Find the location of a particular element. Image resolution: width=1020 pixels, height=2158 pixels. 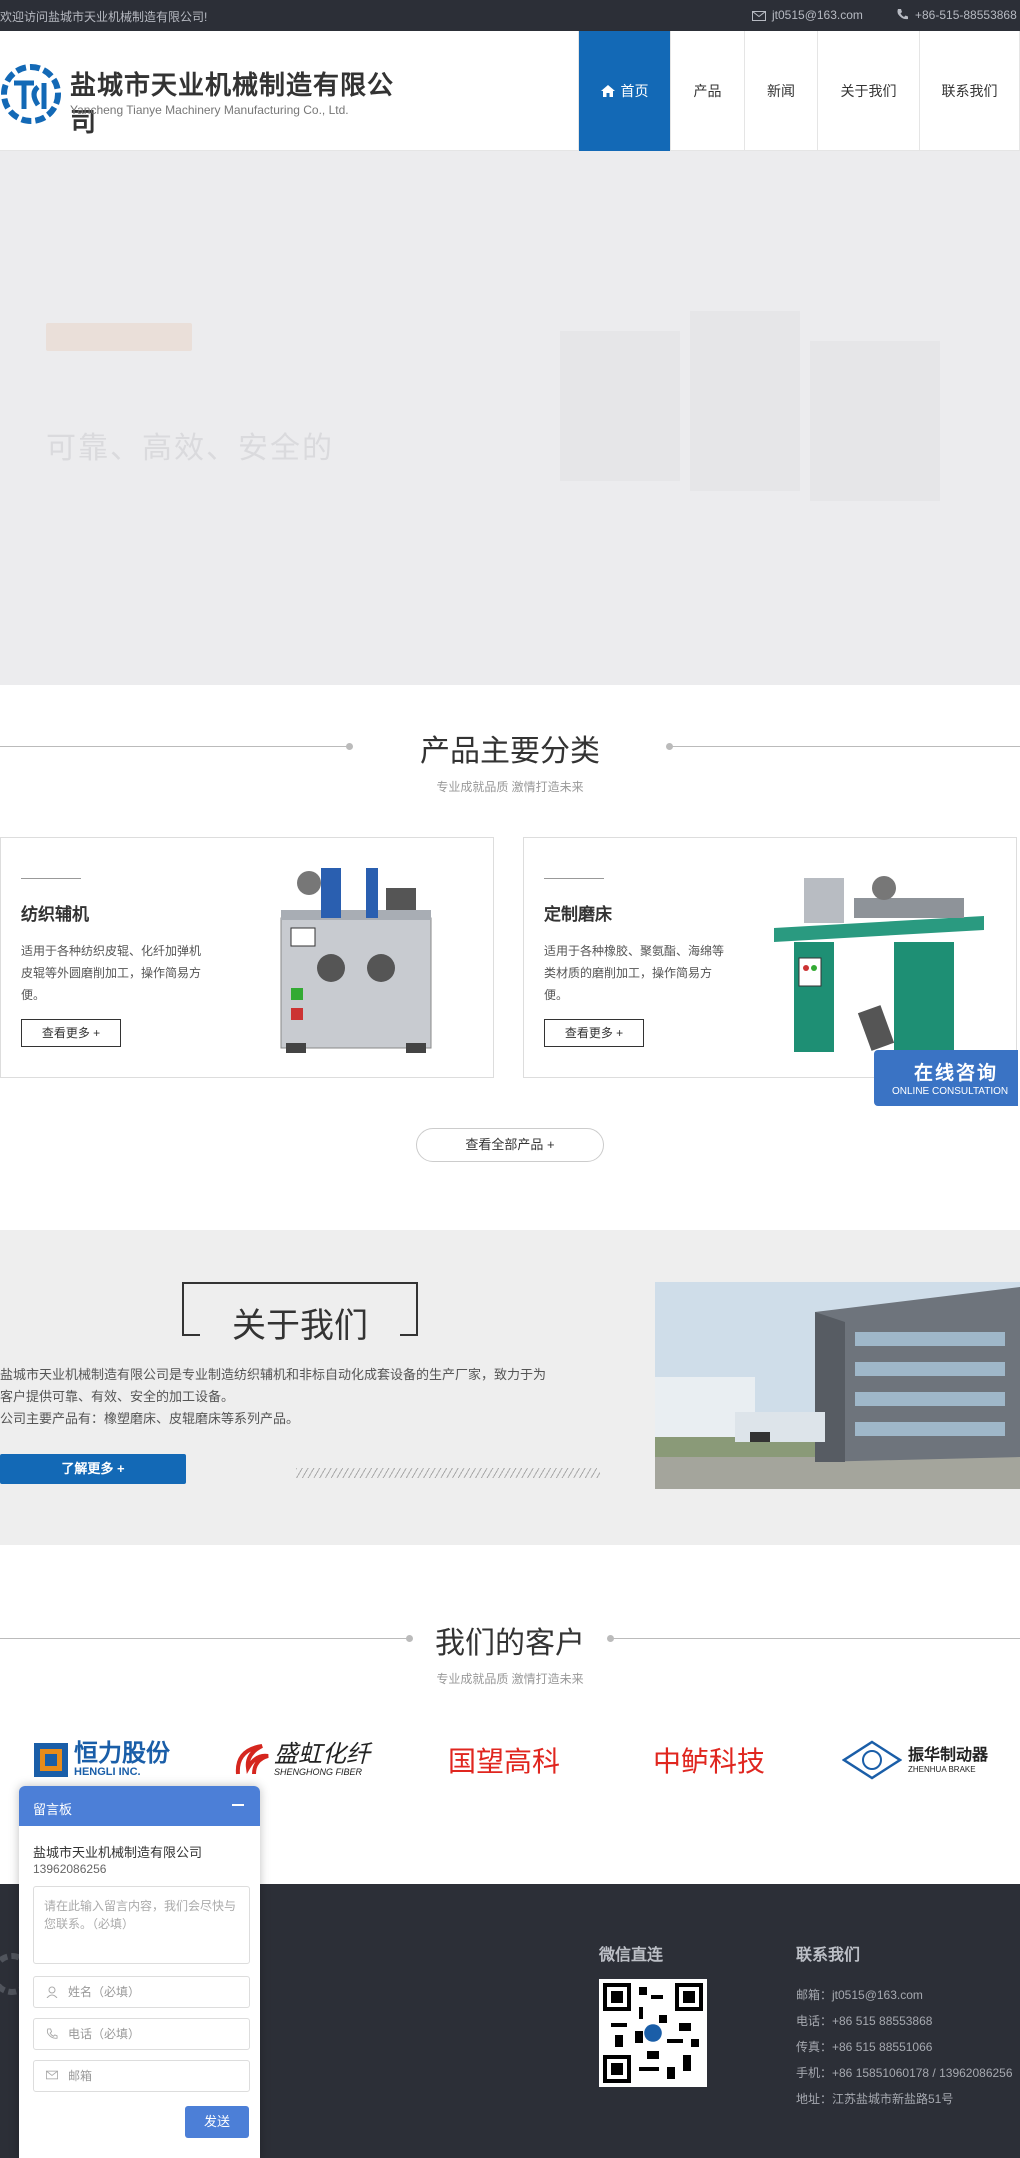

zhenhua-logo-icon is located at coordinates (872, 1760).